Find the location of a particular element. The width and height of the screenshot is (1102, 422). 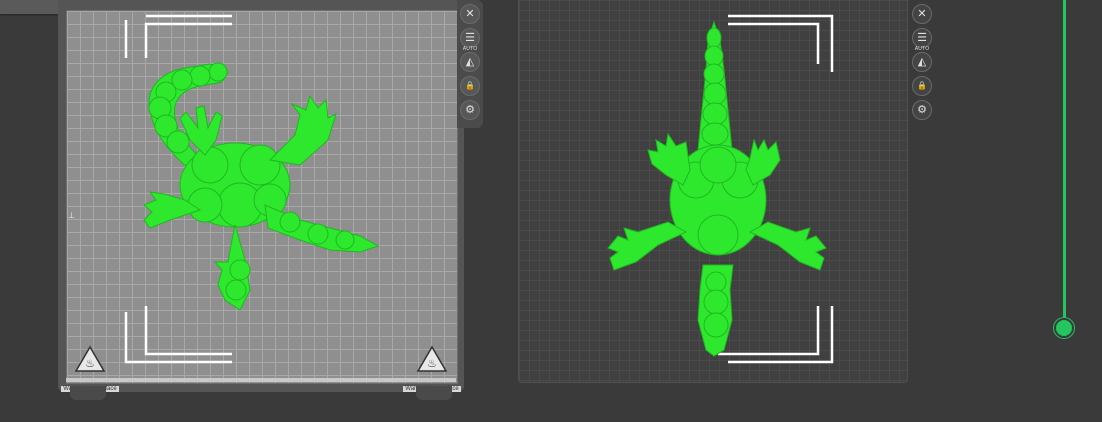

object-toolbar-right: ✕ ☰ AUTO ◭ 🔒 ⚙ is located at coordinates (922, 64).